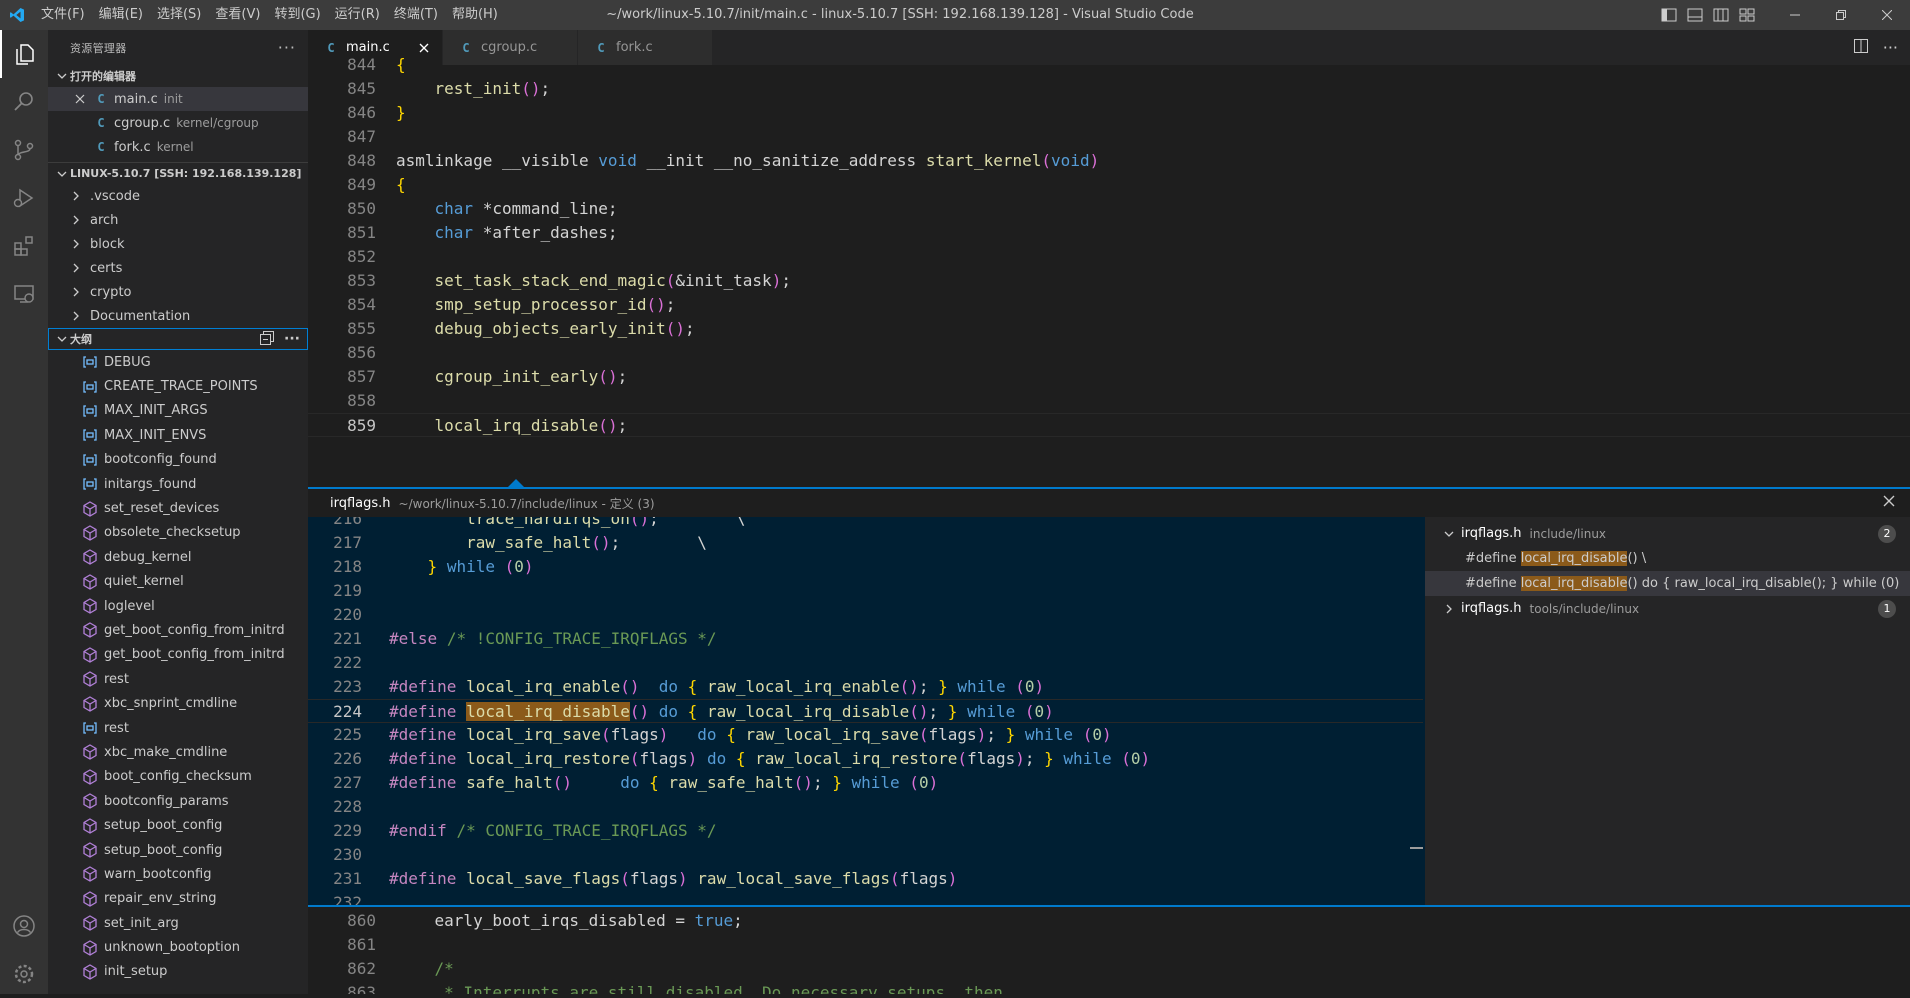 This screenshot has width=1910, height=998. Describe the element at coordinates (1721, 15) in the screenshot. I see `toggle-secondary-sidebar-icon` at that location.